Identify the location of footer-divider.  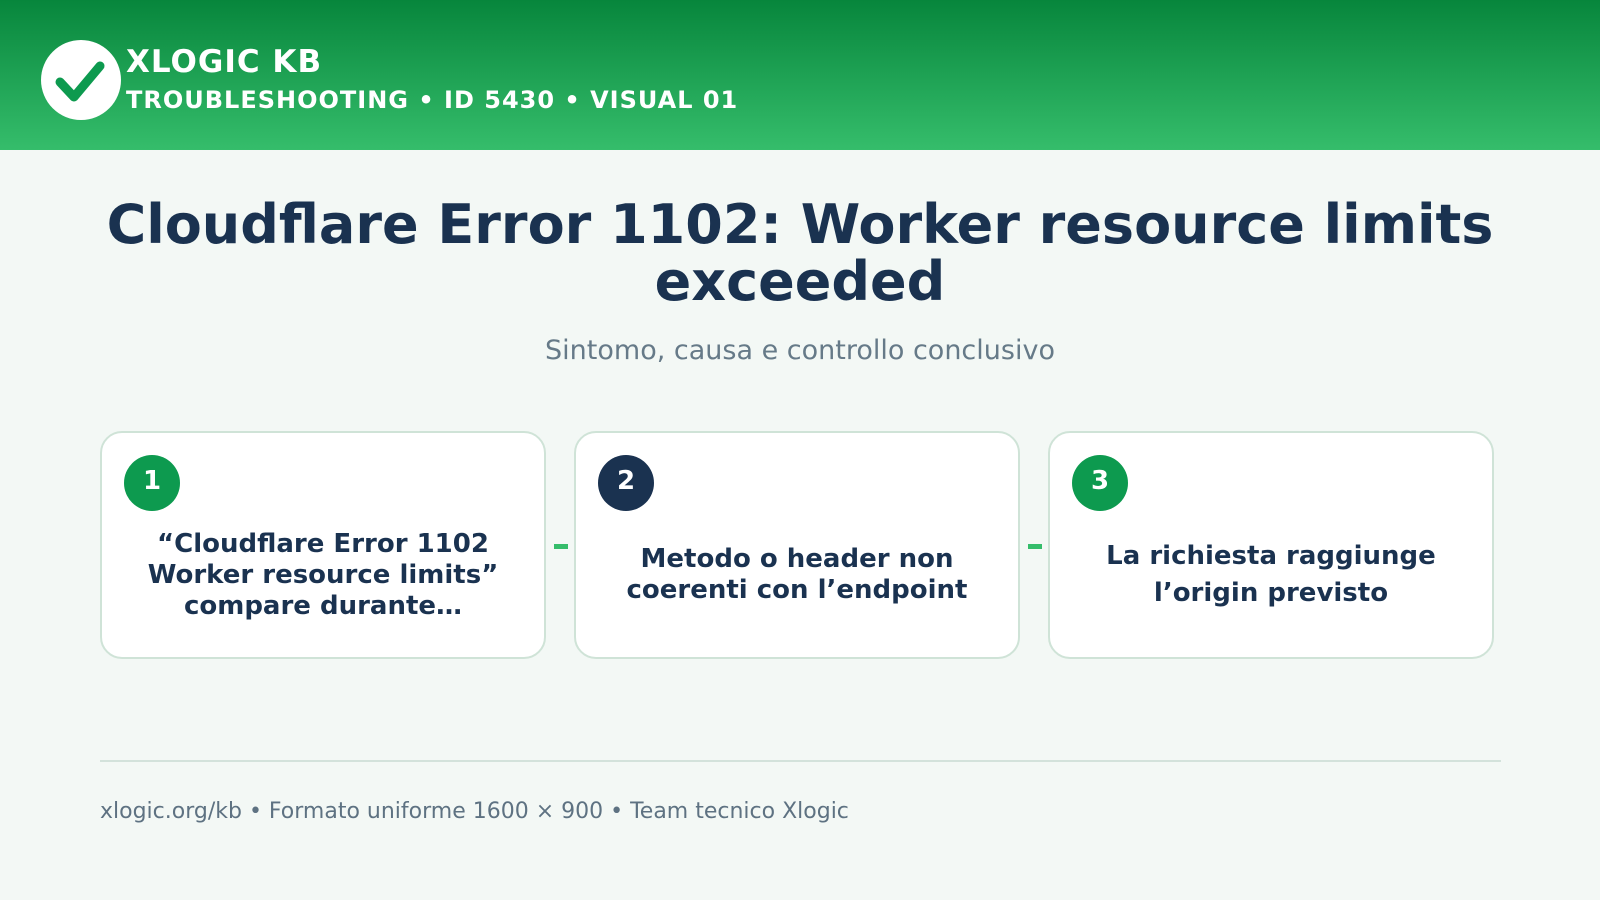
(800, 761).